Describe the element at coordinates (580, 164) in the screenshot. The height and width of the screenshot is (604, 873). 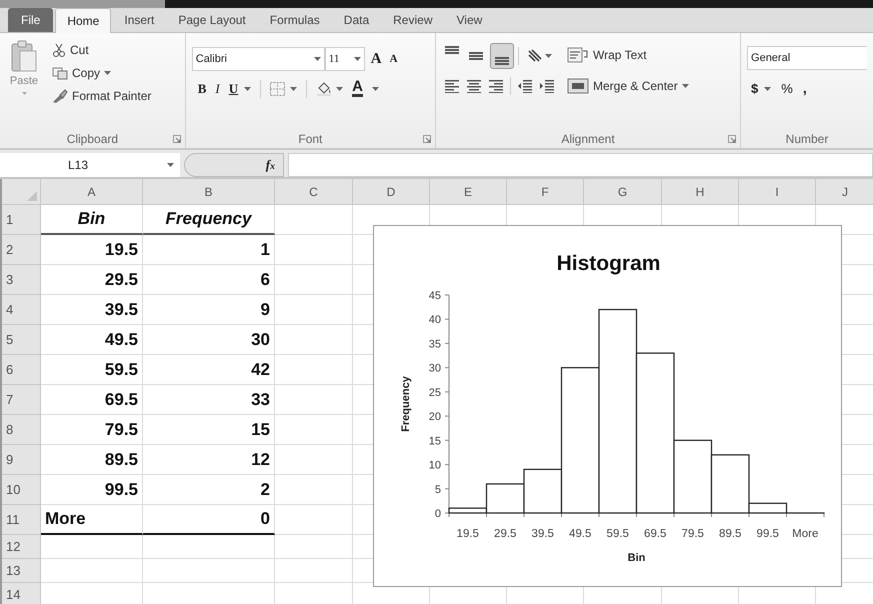
I see `formula-input-field` at that location.